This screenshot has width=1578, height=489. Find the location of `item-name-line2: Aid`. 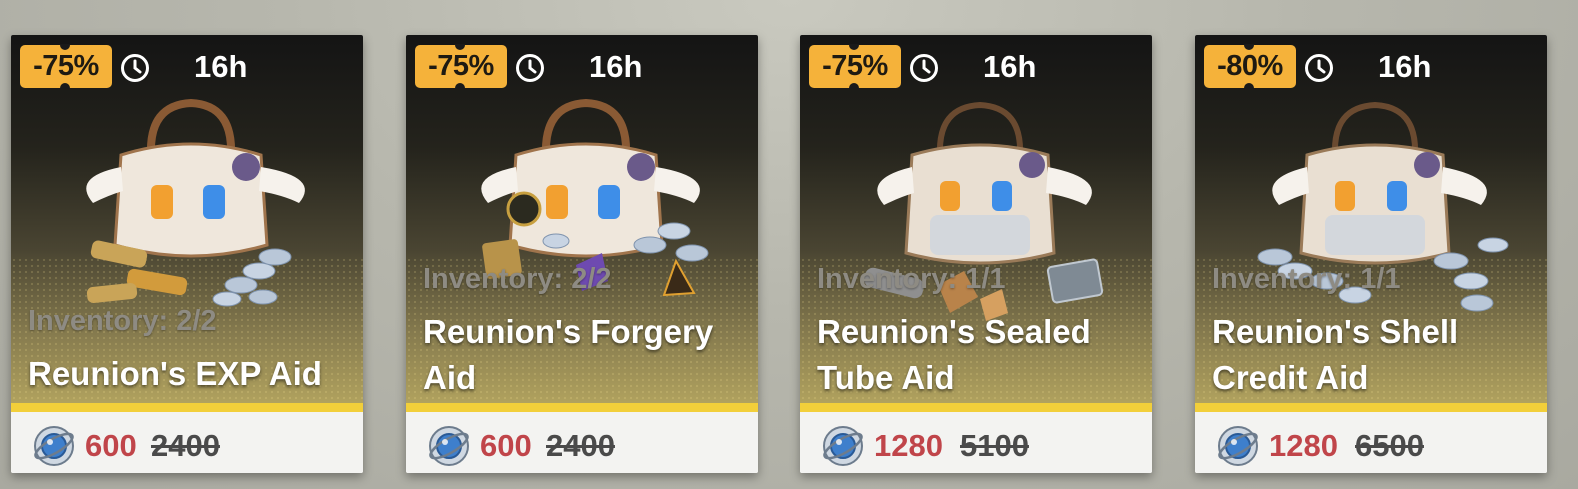

item-name-line2: Aid is located at coordinates (450, 377).